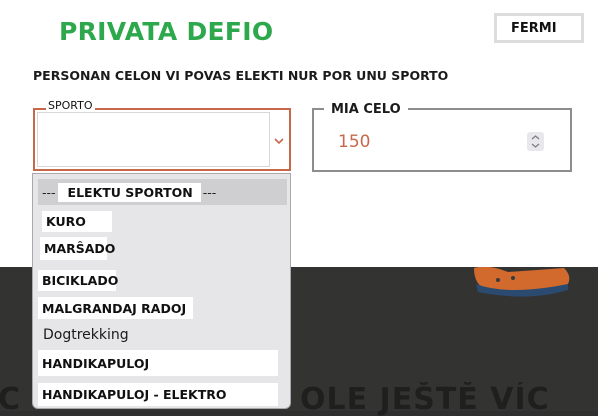 The height and width of the screenshot is (416, 598). What do you see at coordinates (115, 308) in the screenshot?
I see `dropdown-option-malgrandaj-radoj: MALGRANDAJ RADOJ` at bounding box center [115, 308].